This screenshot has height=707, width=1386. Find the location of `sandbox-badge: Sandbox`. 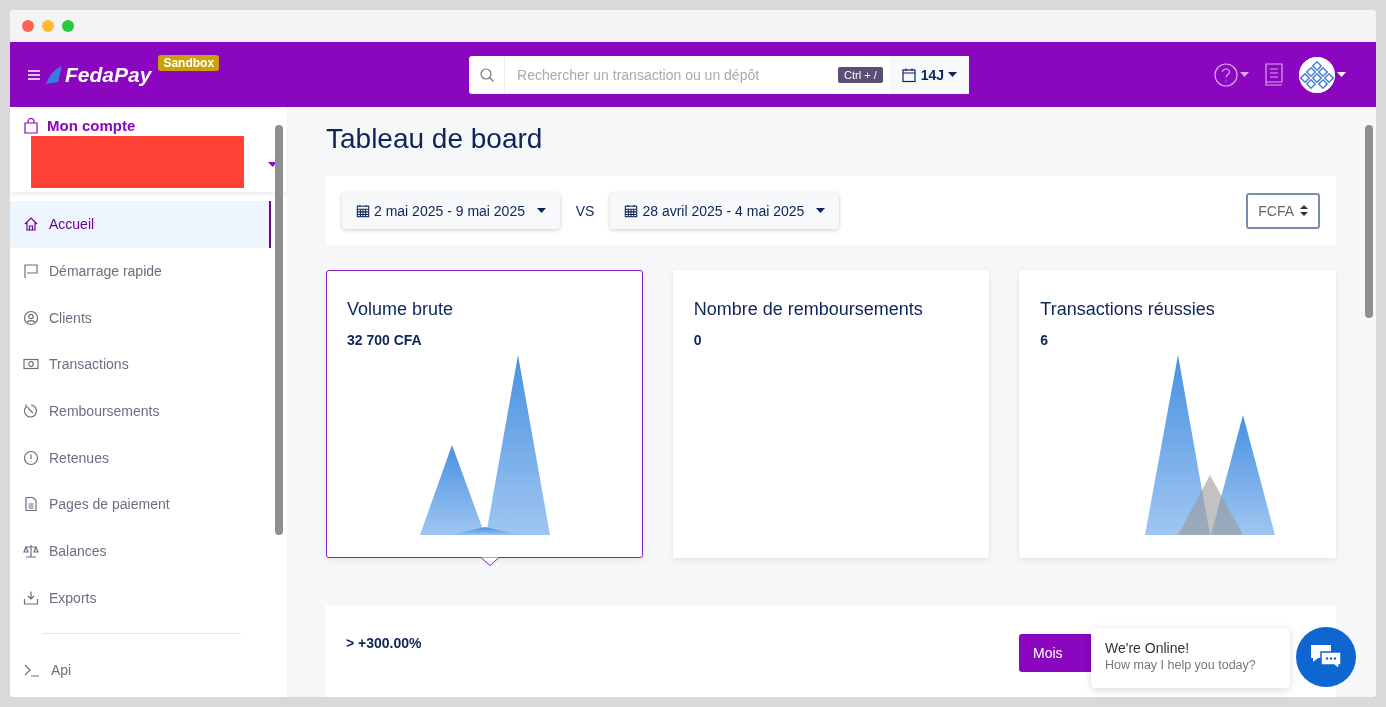

sandbox-badge: Sandbox is located at coordinates (189, 62).